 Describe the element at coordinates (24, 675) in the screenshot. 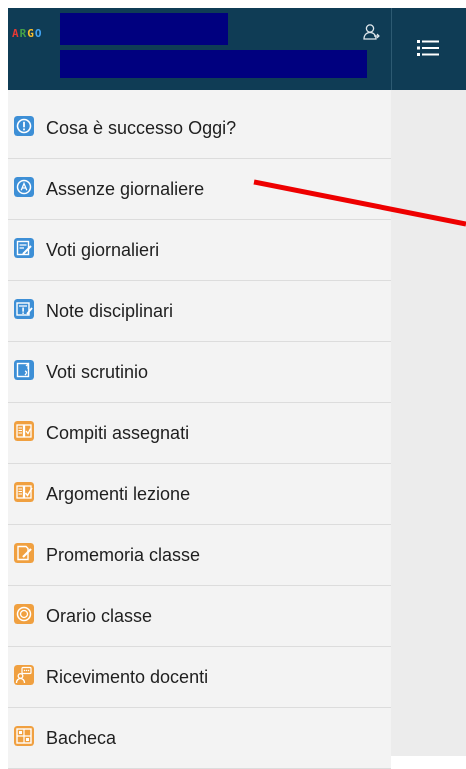

I see `teacher-meeting-icon` at that location.